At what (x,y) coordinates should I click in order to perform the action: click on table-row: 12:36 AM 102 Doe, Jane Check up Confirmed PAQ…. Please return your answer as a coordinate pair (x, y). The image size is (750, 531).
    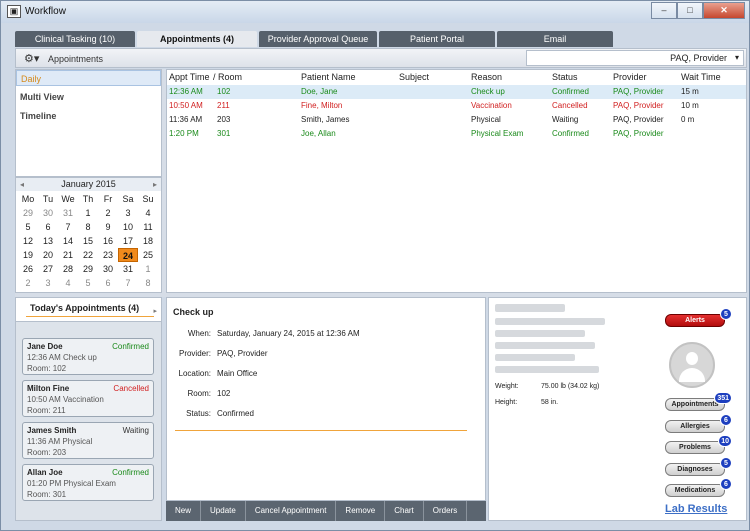
    Looking at the image, I should click on (456, 92).